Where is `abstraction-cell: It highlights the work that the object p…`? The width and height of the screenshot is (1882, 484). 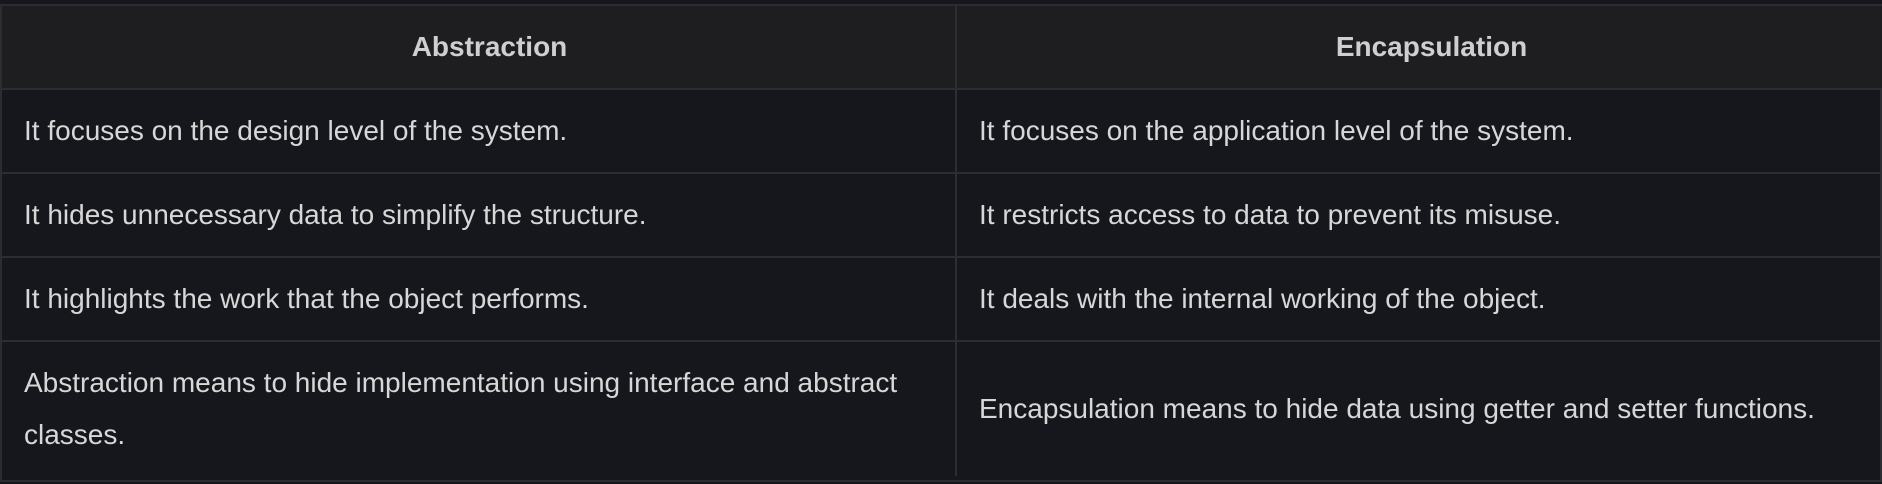 abstraction-cell: It highlights the work that the object p… is located at coordinates (479, 299).